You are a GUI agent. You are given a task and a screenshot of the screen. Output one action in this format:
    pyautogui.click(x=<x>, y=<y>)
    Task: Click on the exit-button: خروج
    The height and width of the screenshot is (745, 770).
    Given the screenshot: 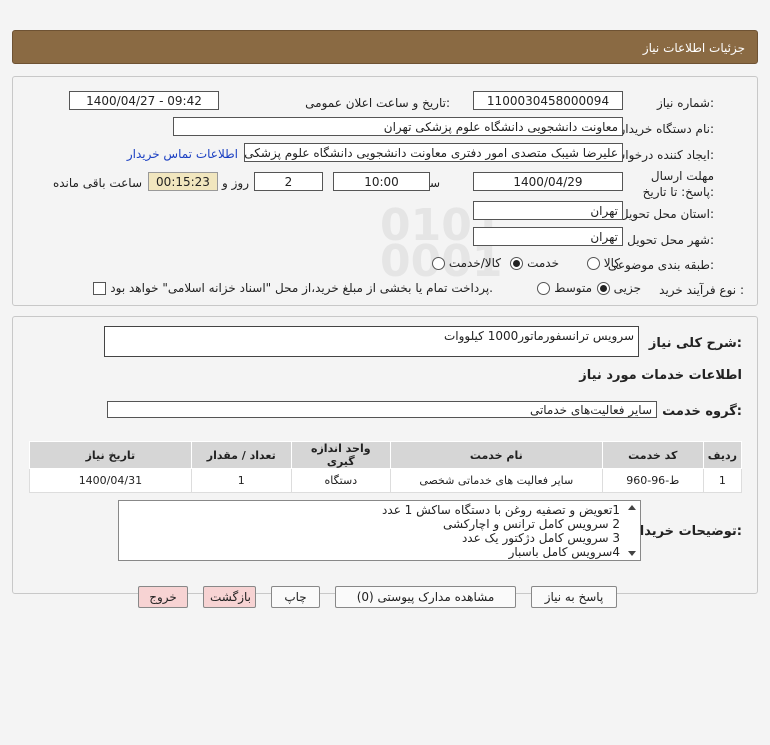 What is the action you would take?
    pyautogui.click(x=163, y=597)
    